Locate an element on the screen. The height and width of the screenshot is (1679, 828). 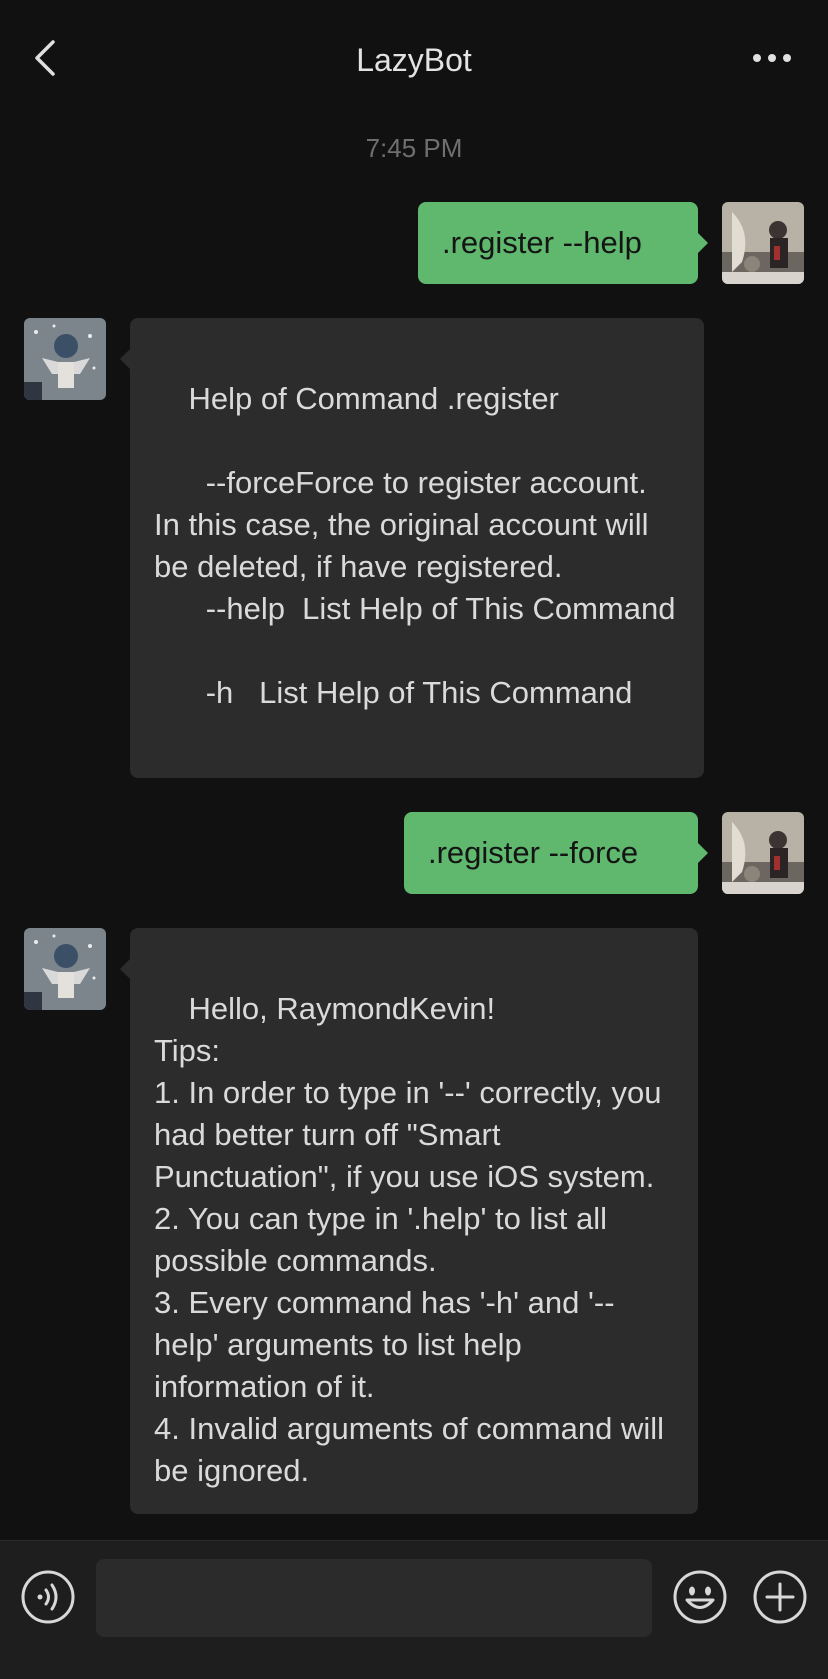
emoji-button is located at coordinates (700, 1597).